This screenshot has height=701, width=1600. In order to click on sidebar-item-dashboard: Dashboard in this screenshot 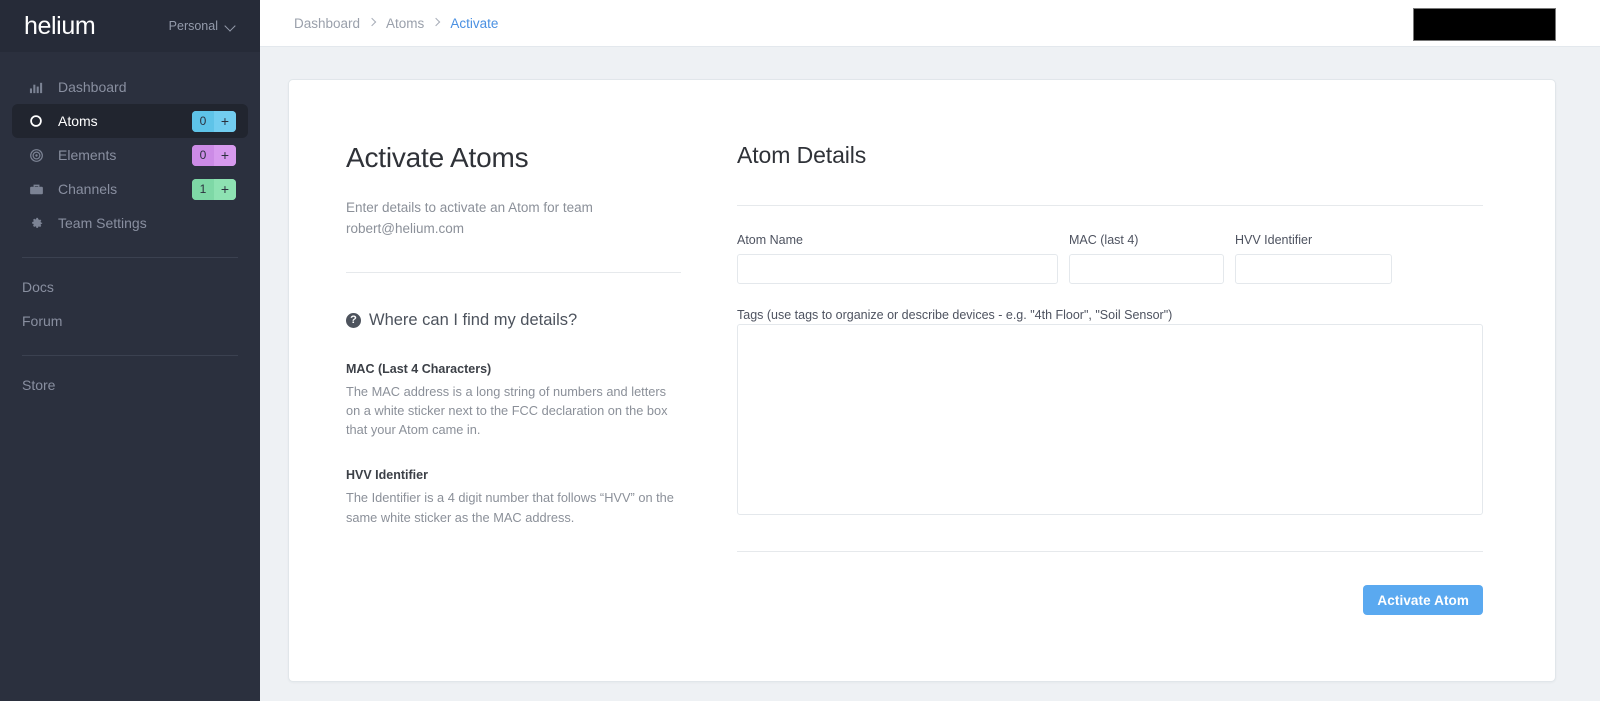, I will do `click(130, 87)`.